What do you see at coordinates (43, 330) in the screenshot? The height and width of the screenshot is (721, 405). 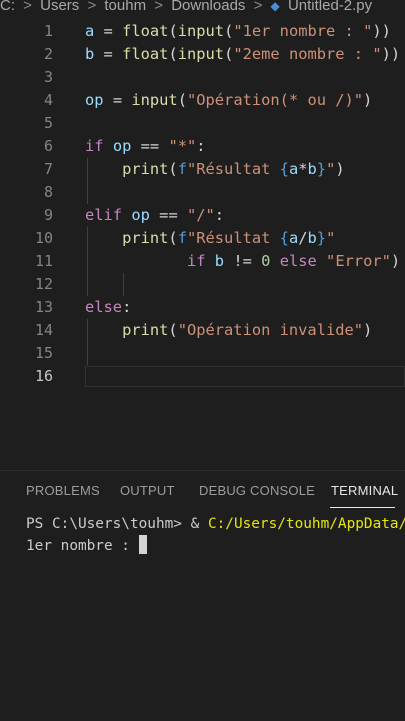 I see `line-number: 14` at bounding box center [43, 330].